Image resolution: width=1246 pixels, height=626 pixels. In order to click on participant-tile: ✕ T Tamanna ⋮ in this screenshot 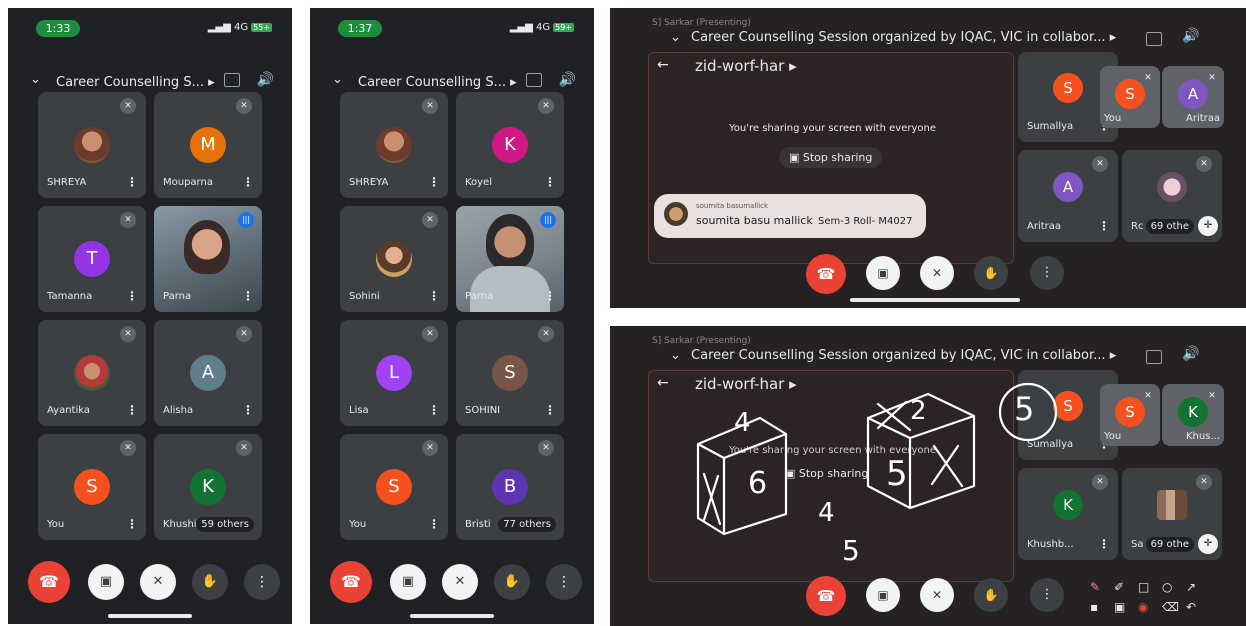, I will do `click(92, 259)`.